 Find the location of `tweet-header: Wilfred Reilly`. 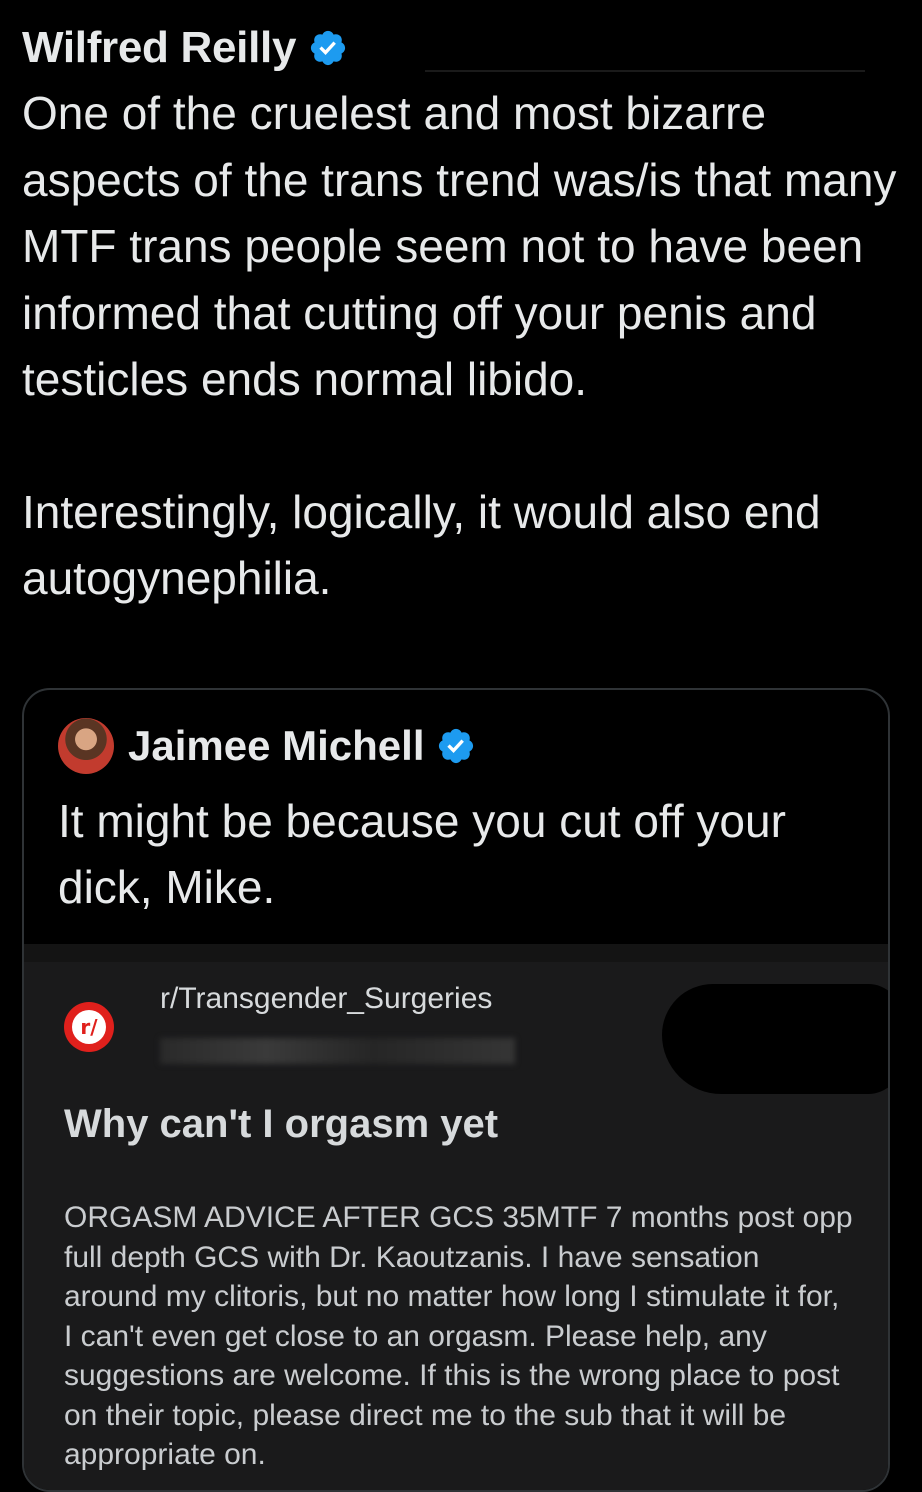

tweet-header: Wilfred Reilly is located at coordinates (185, 48).